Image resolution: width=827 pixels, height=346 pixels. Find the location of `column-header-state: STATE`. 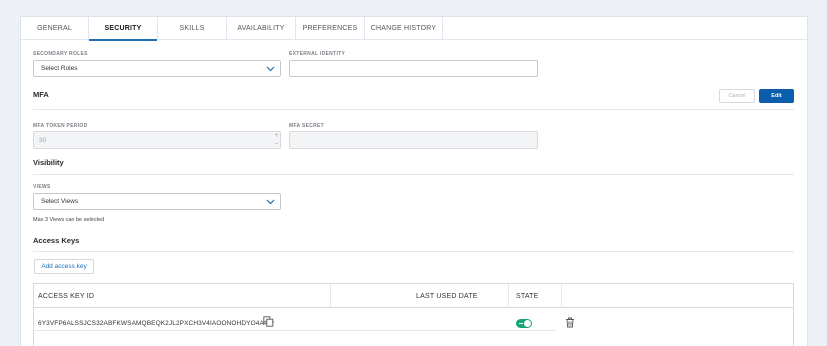

column-header-state: STATE is located at coordinates (527, 296).